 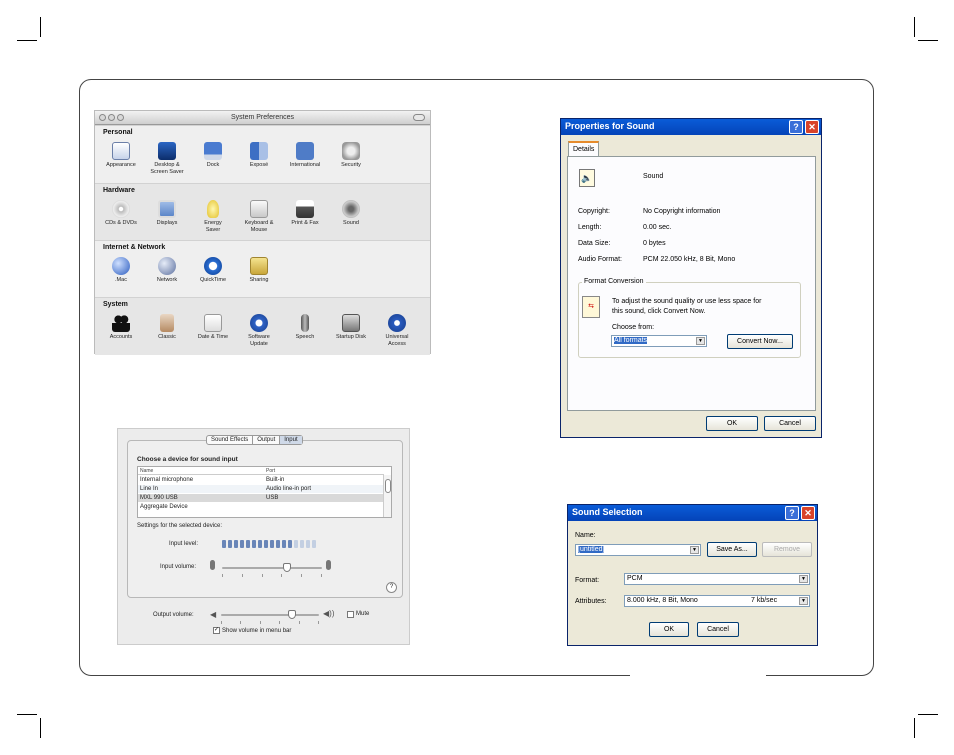 I want to click on display-icon, so click(x=167, y=209).